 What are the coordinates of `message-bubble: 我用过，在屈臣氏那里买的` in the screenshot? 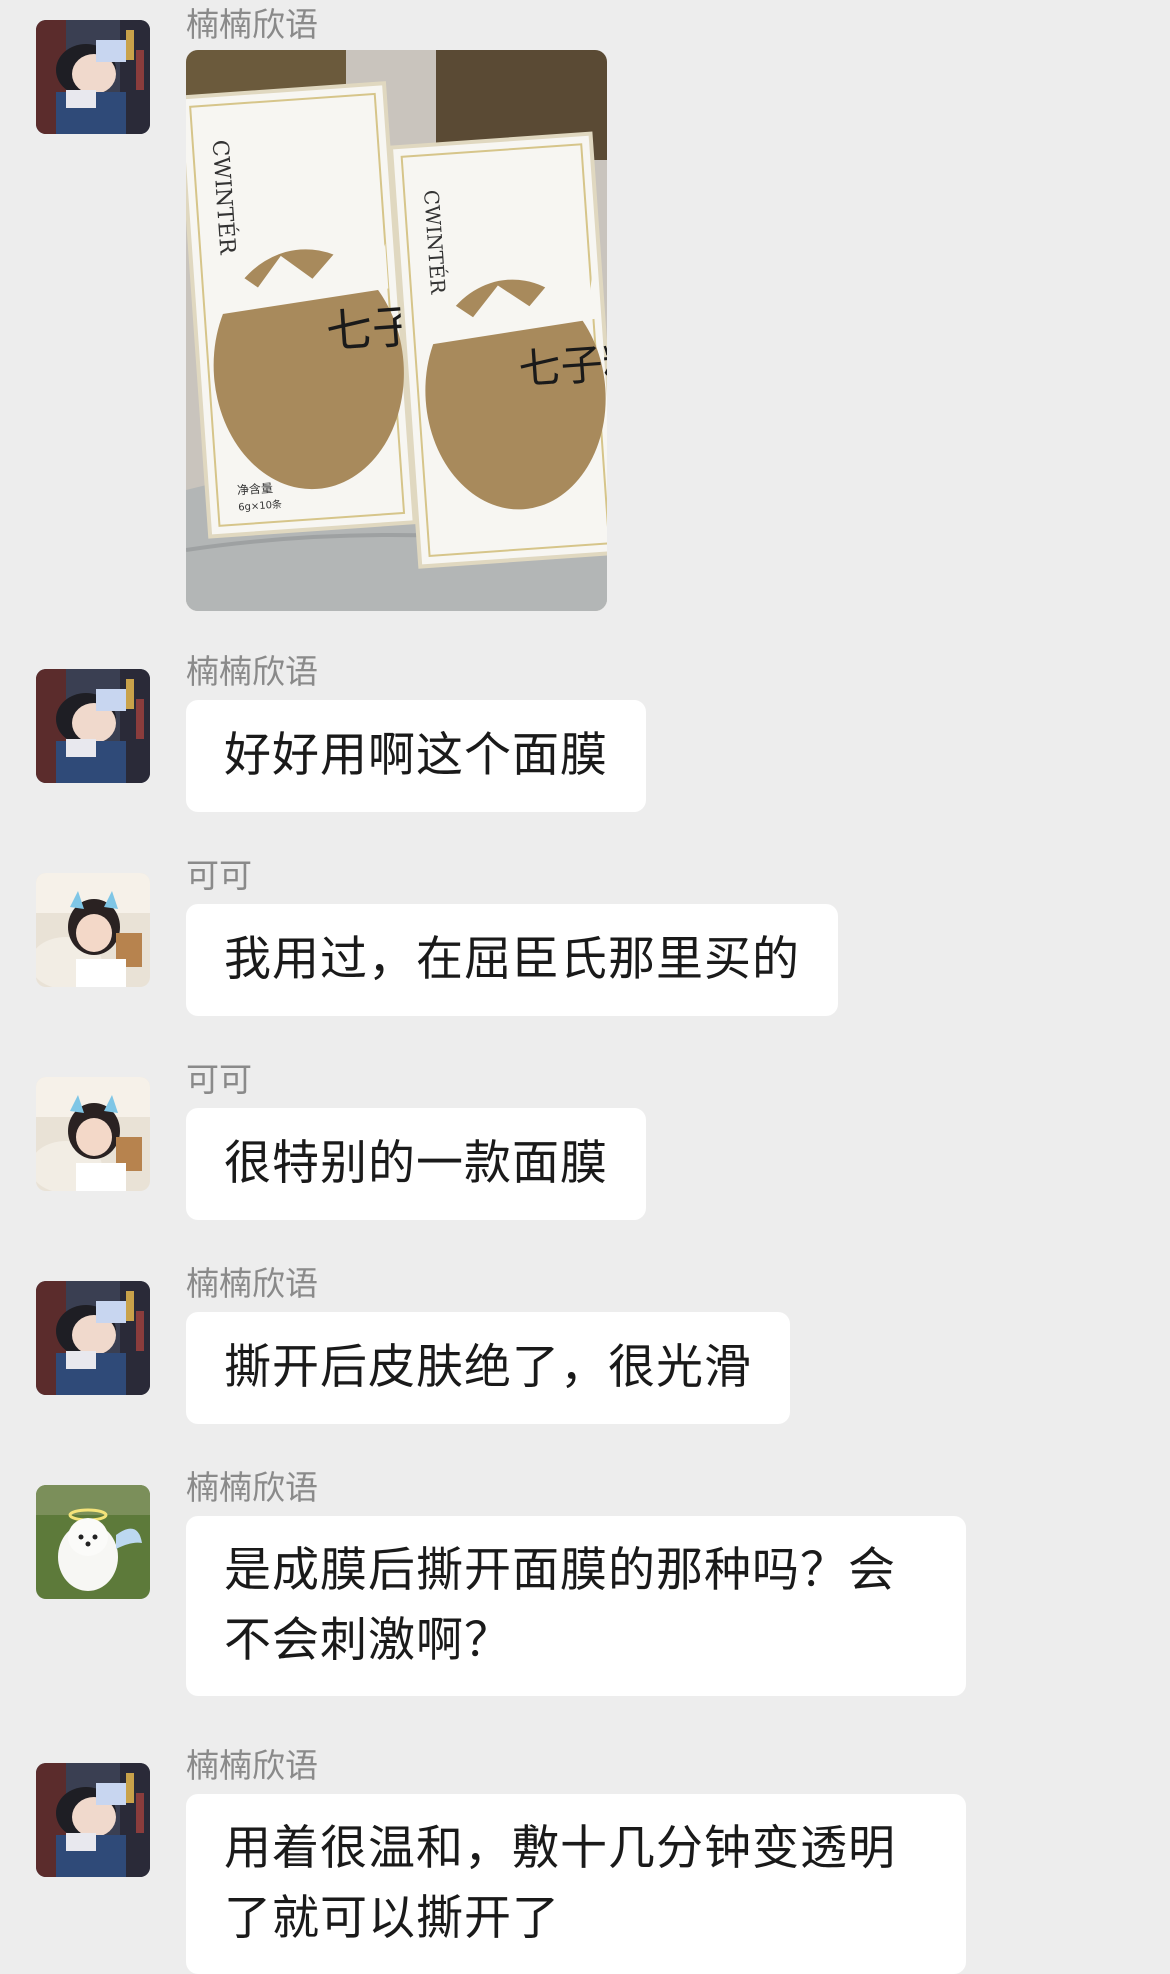 It's located at (512, 960).